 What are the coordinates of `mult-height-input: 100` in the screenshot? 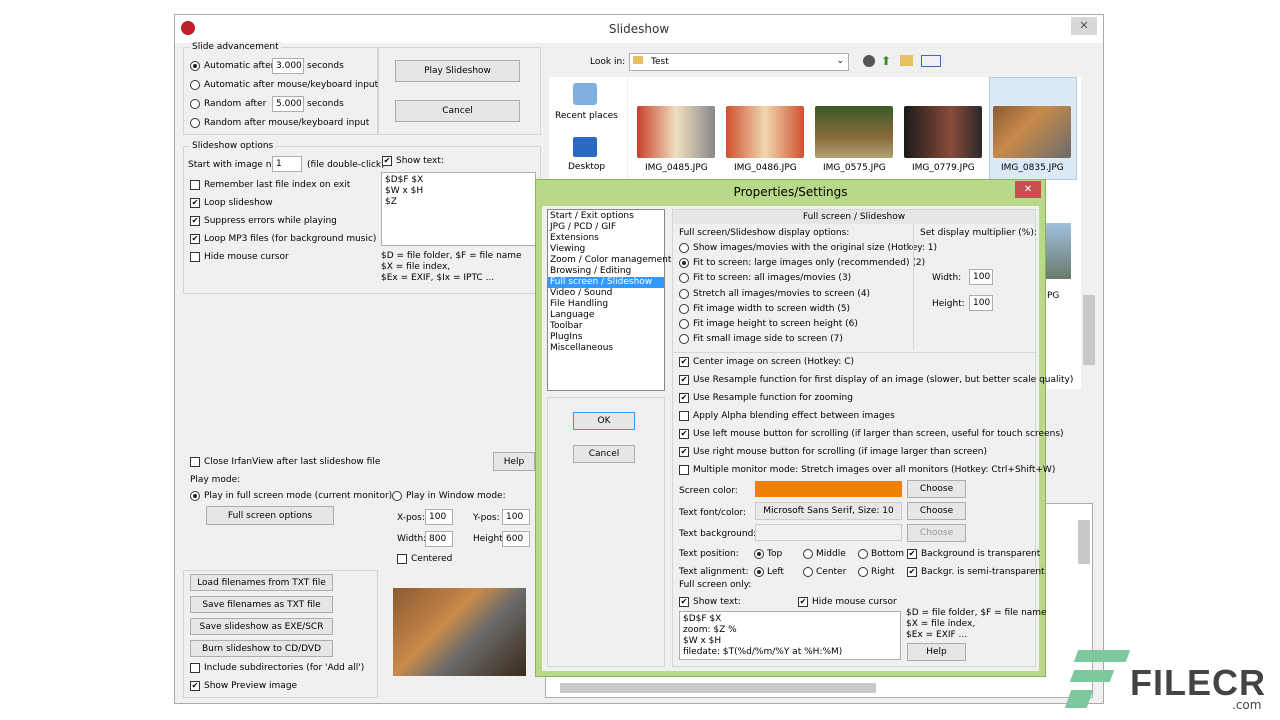 It's located at (981, 303).